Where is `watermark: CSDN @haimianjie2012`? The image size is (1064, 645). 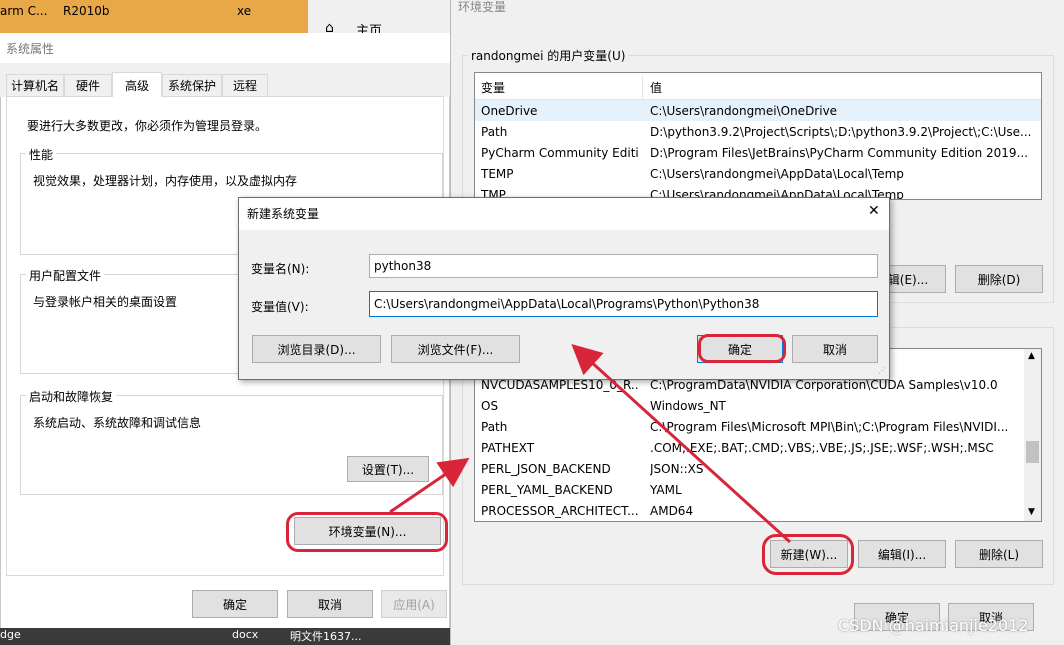 watermark: CSDN @haimianjie2012 is located at coordinates (933, 625).